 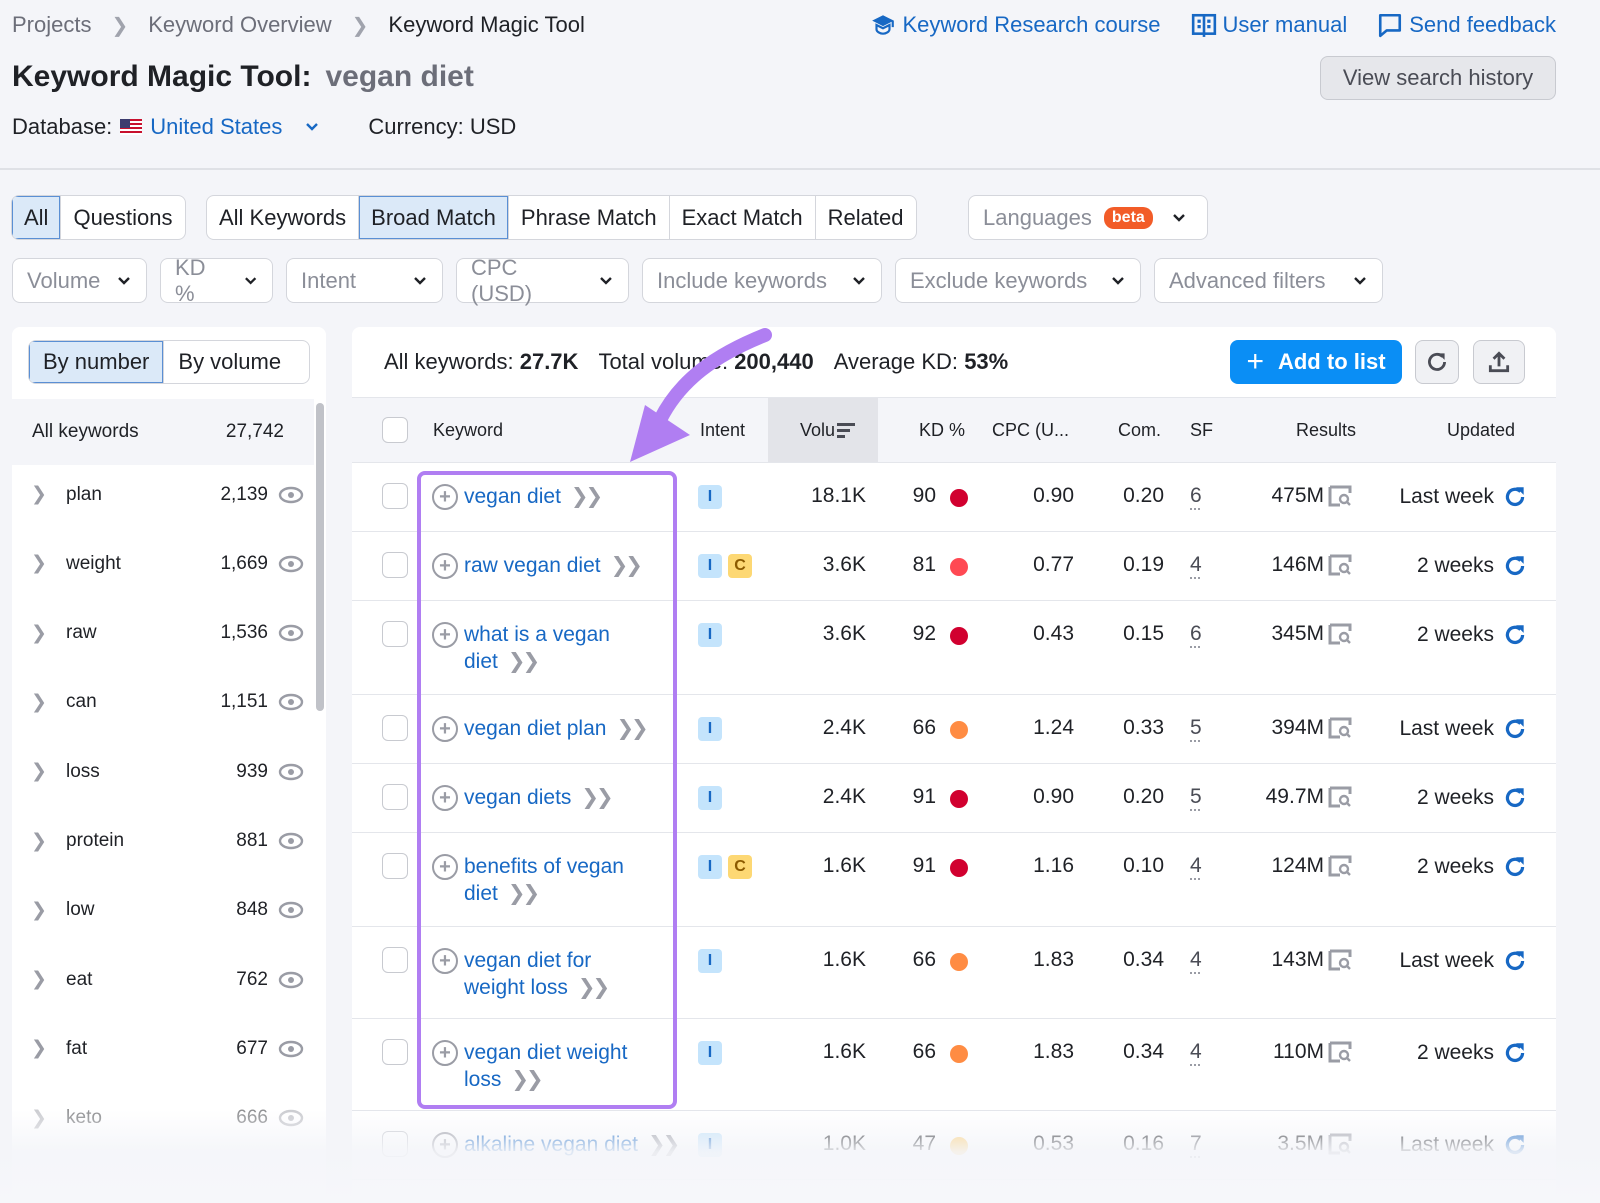 I want to click on filter-exclude-keywords: Exclude keywords, so click(x=1018, y=280).